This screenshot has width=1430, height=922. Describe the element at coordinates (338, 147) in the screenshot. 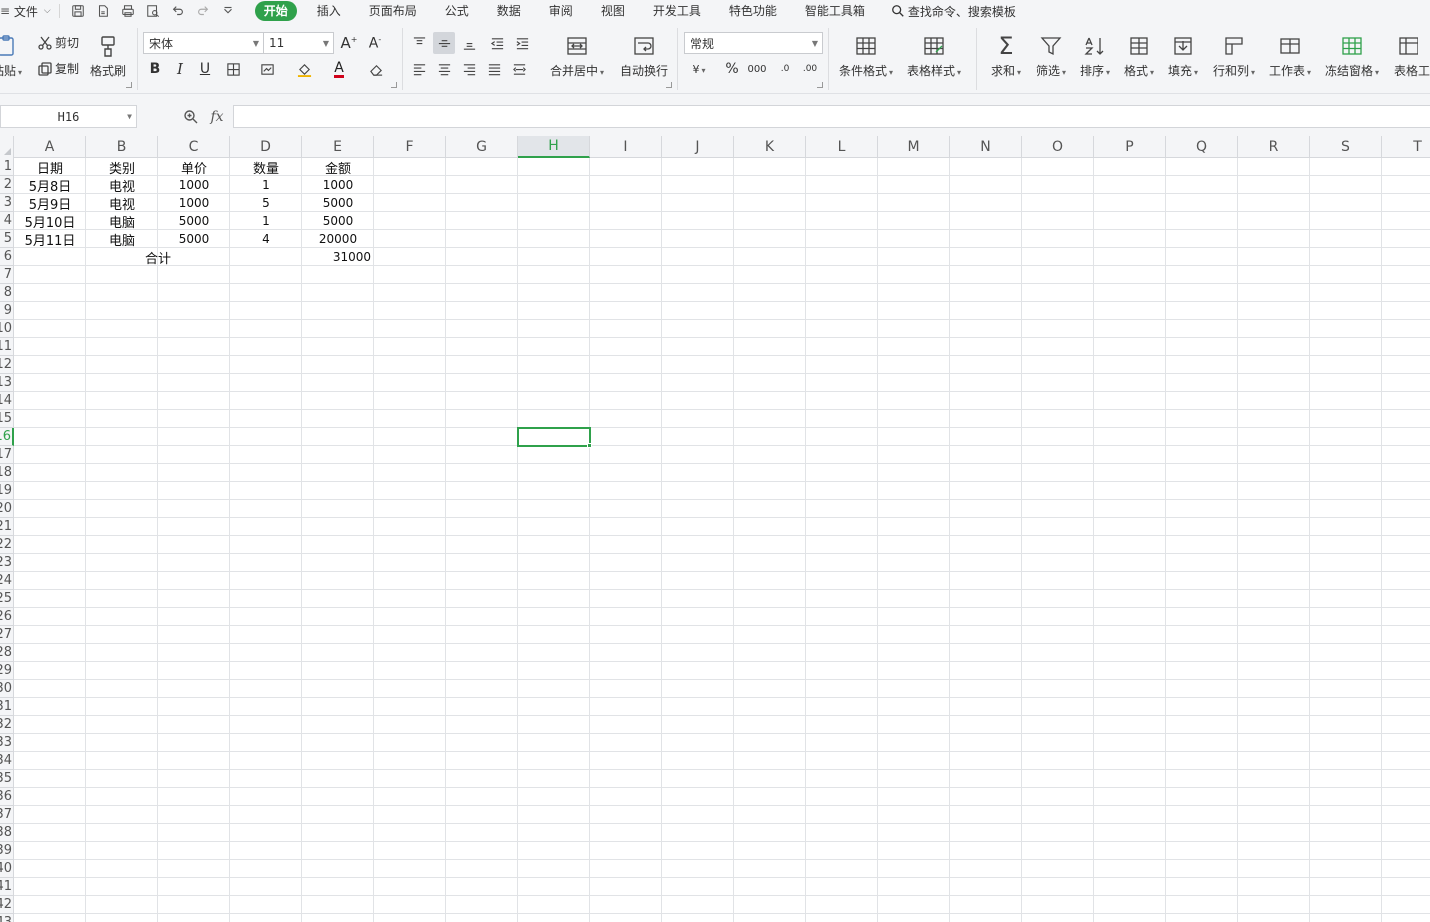

I see `column-header-e: E` at that location.